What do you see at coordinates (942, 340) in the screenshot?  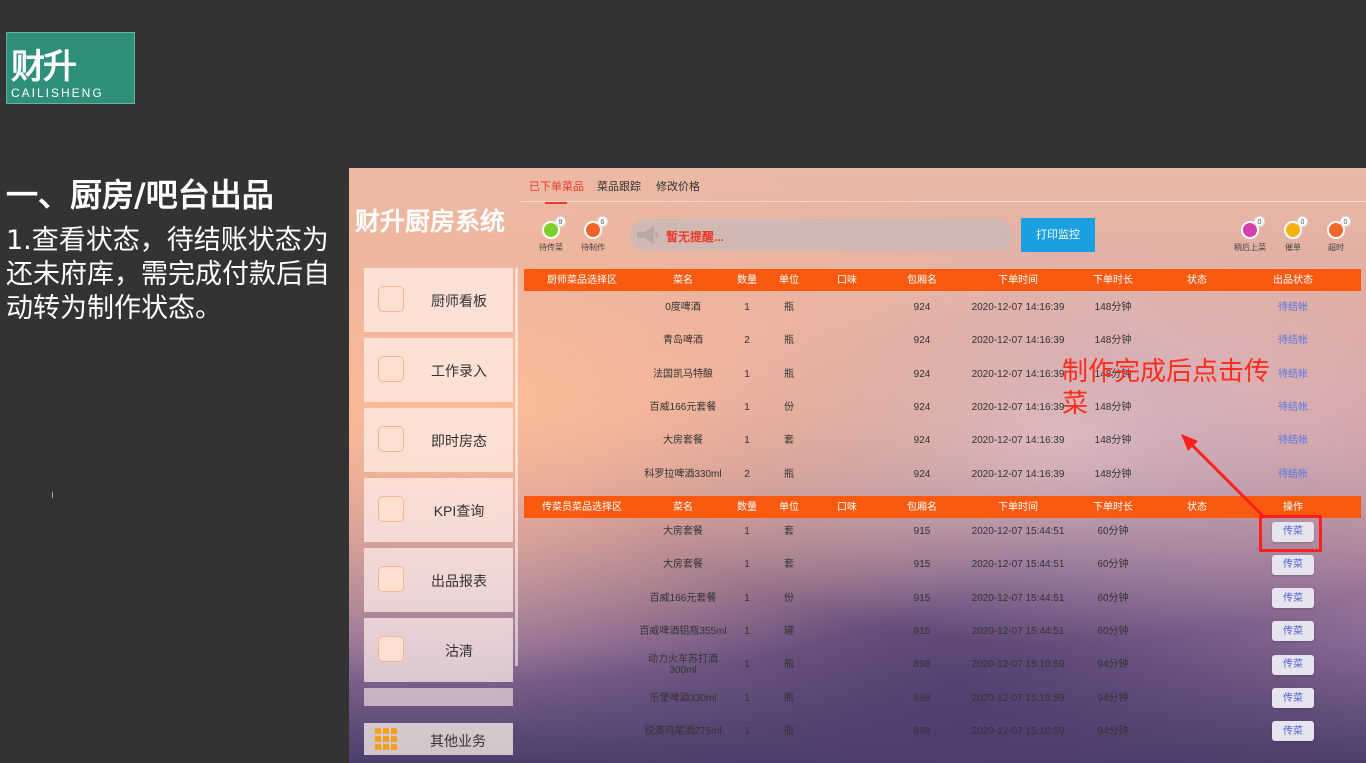 I see `table-row: 青岛啤酒 2 瓶 924 2020-12-07 14:16:39 148分钟 待结帐` at bounding box center [942, 340].